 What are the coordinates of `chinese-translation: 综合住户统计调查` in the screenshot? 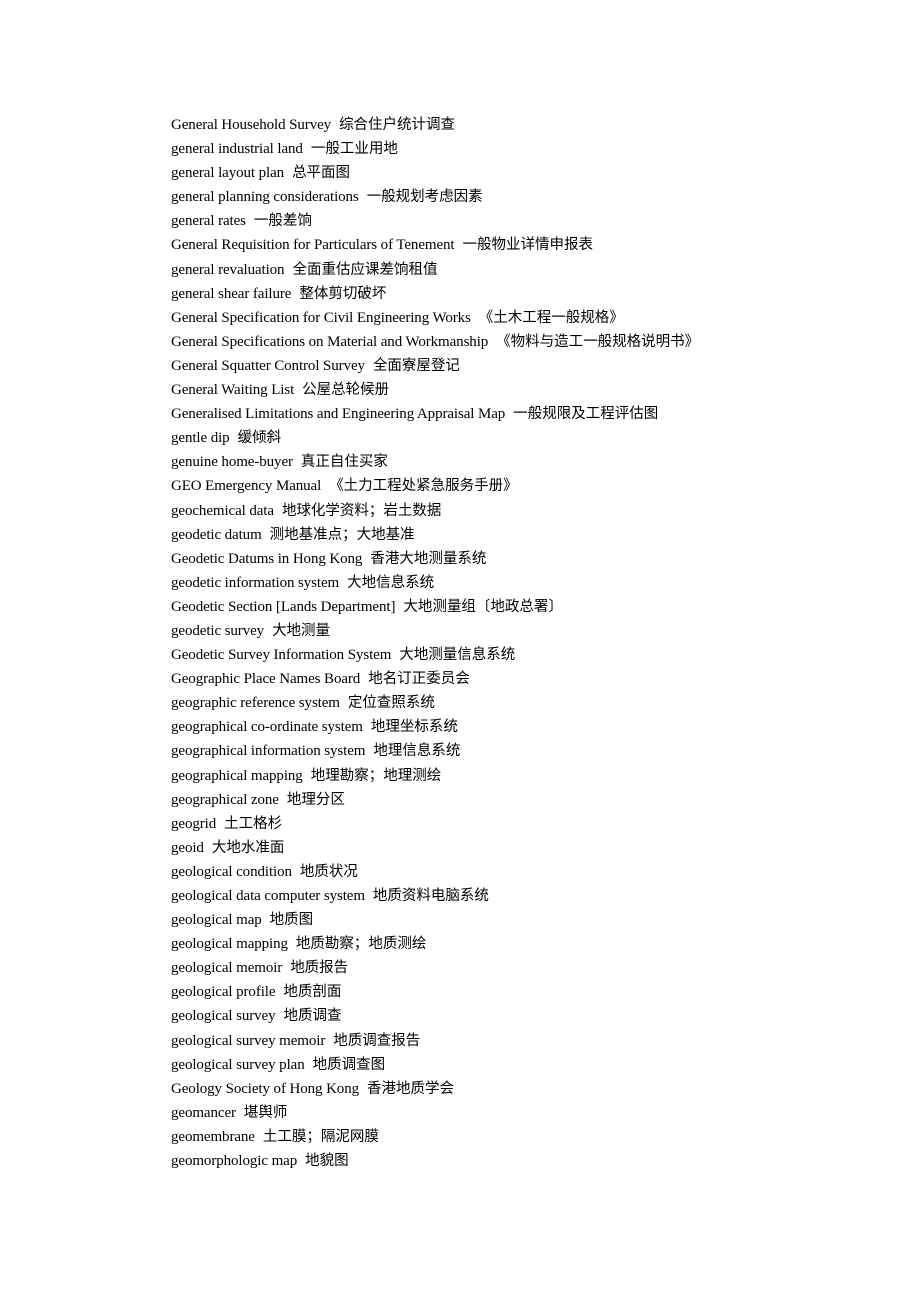 It's located at (397, 125).